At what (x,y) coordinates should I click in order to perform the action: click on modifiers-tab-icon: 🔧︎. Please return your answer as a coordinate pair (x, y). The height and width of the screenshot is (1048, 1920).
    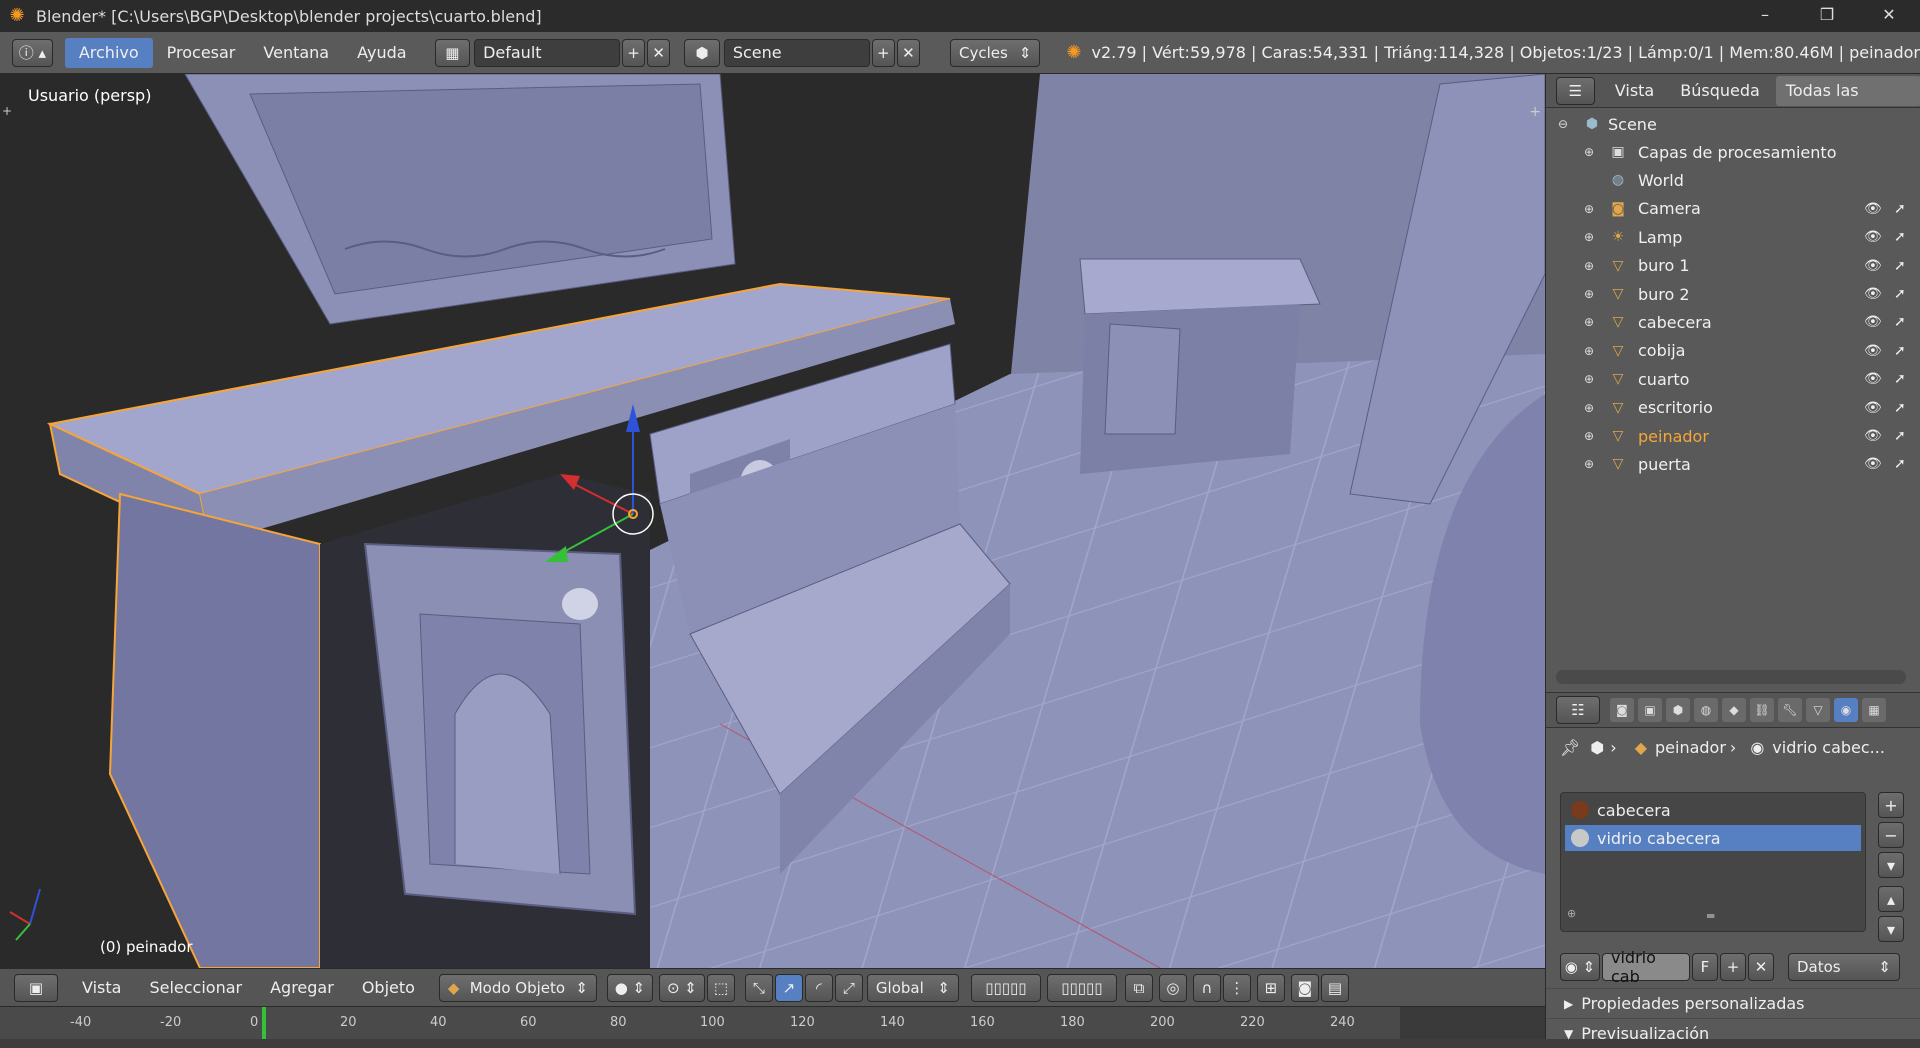
    Looking at the image, I should click on (1790, 710).